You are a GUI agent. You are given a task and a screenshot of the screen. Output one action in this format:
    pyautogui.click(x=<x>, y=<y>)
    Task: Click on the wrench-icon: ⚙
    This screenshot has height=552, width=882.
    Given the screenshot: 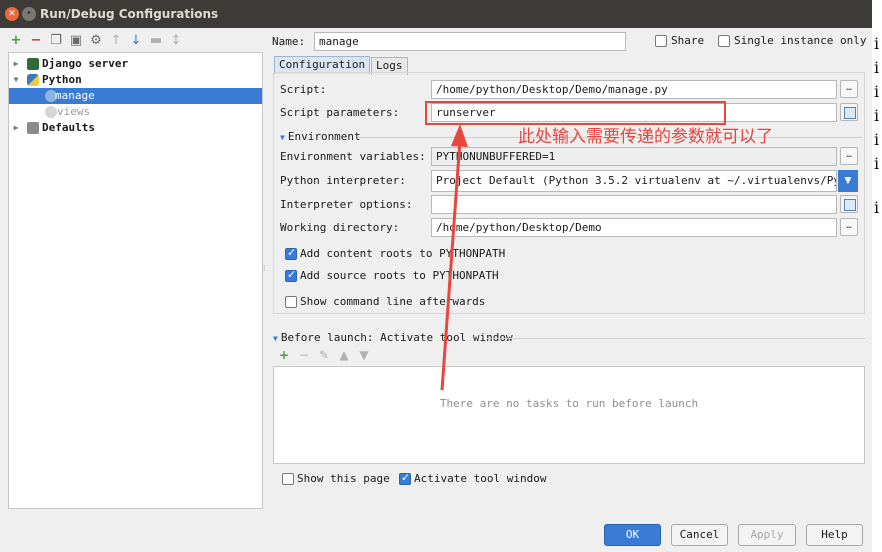 What is the action you would take?
    pyautogui.click(x=96, y=41)
    